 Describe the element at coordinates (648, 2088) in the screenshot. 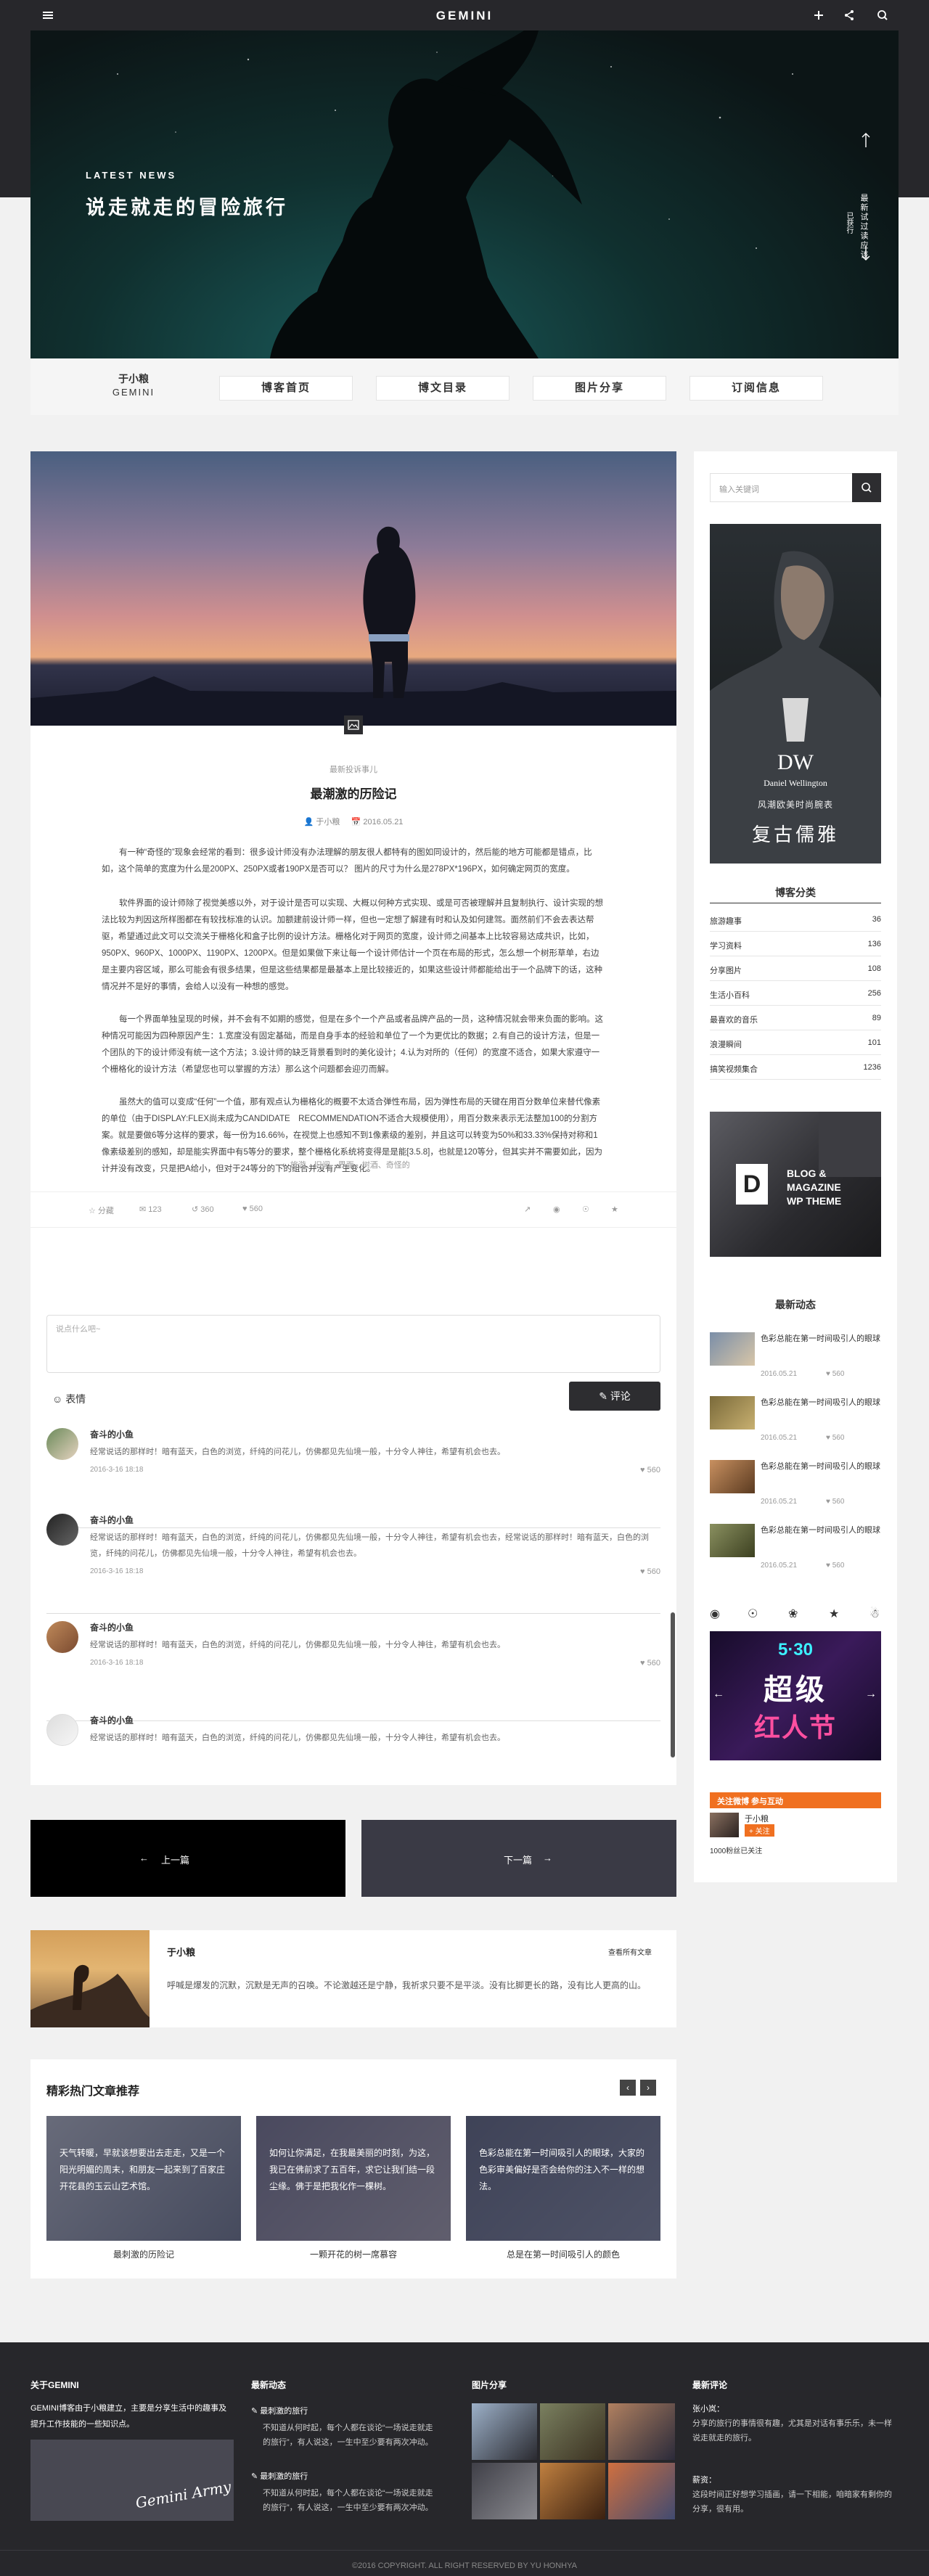

I see `chevron-right-icon: ›` at that location.